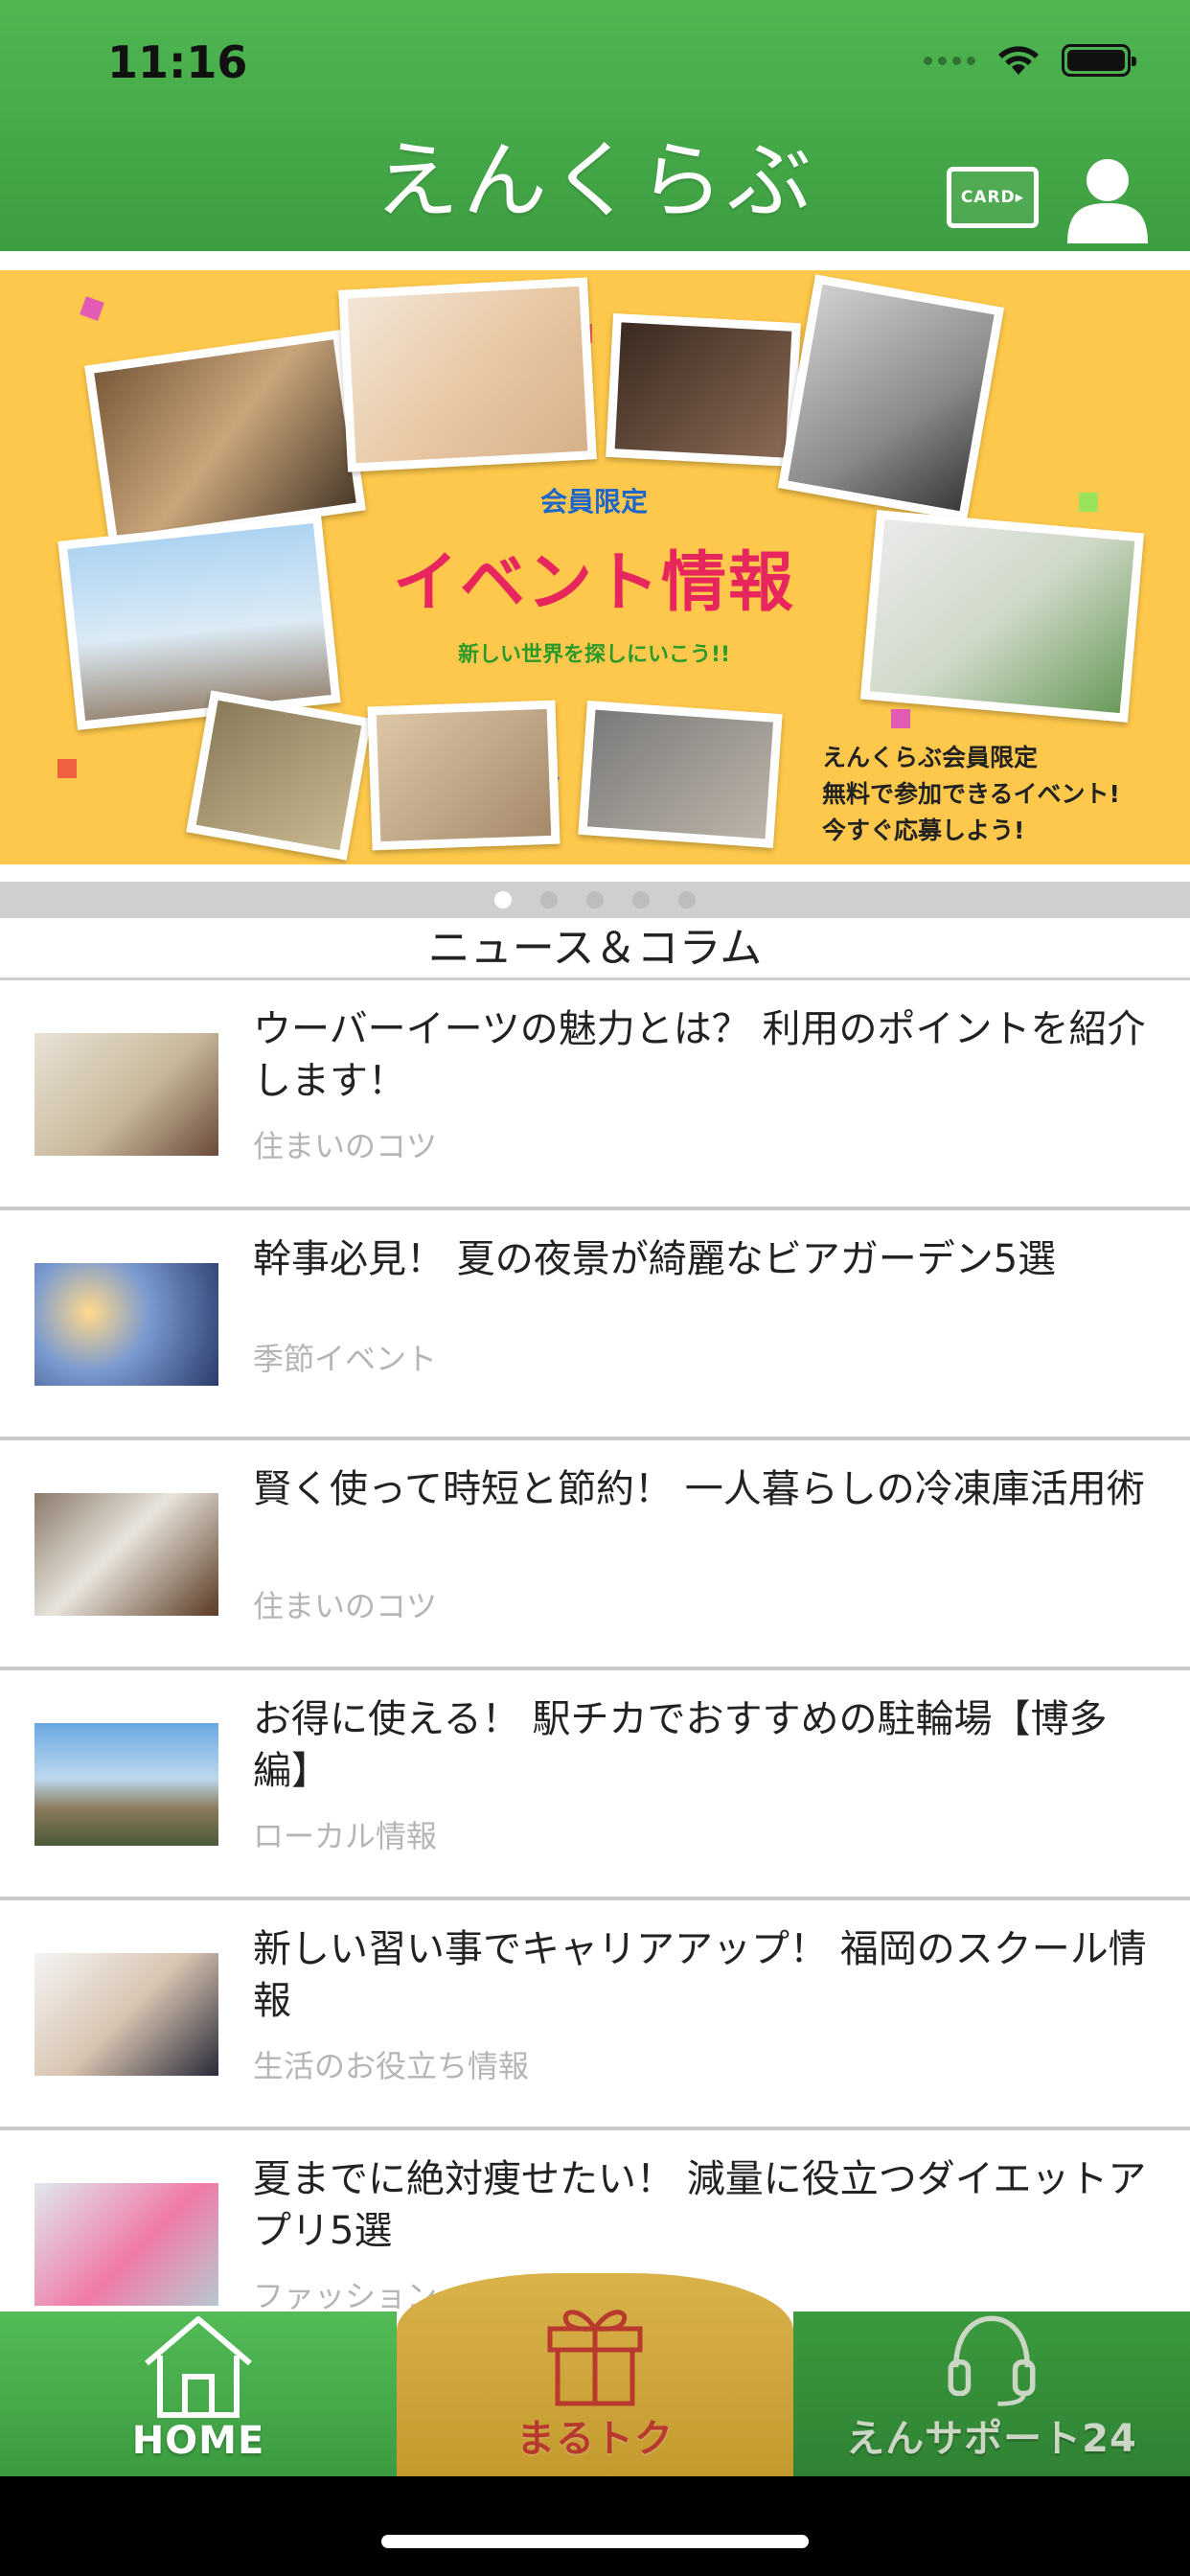  Describe the element at coordinates (595, 2541) in the screenshot. I see `home-indicator` at that location.